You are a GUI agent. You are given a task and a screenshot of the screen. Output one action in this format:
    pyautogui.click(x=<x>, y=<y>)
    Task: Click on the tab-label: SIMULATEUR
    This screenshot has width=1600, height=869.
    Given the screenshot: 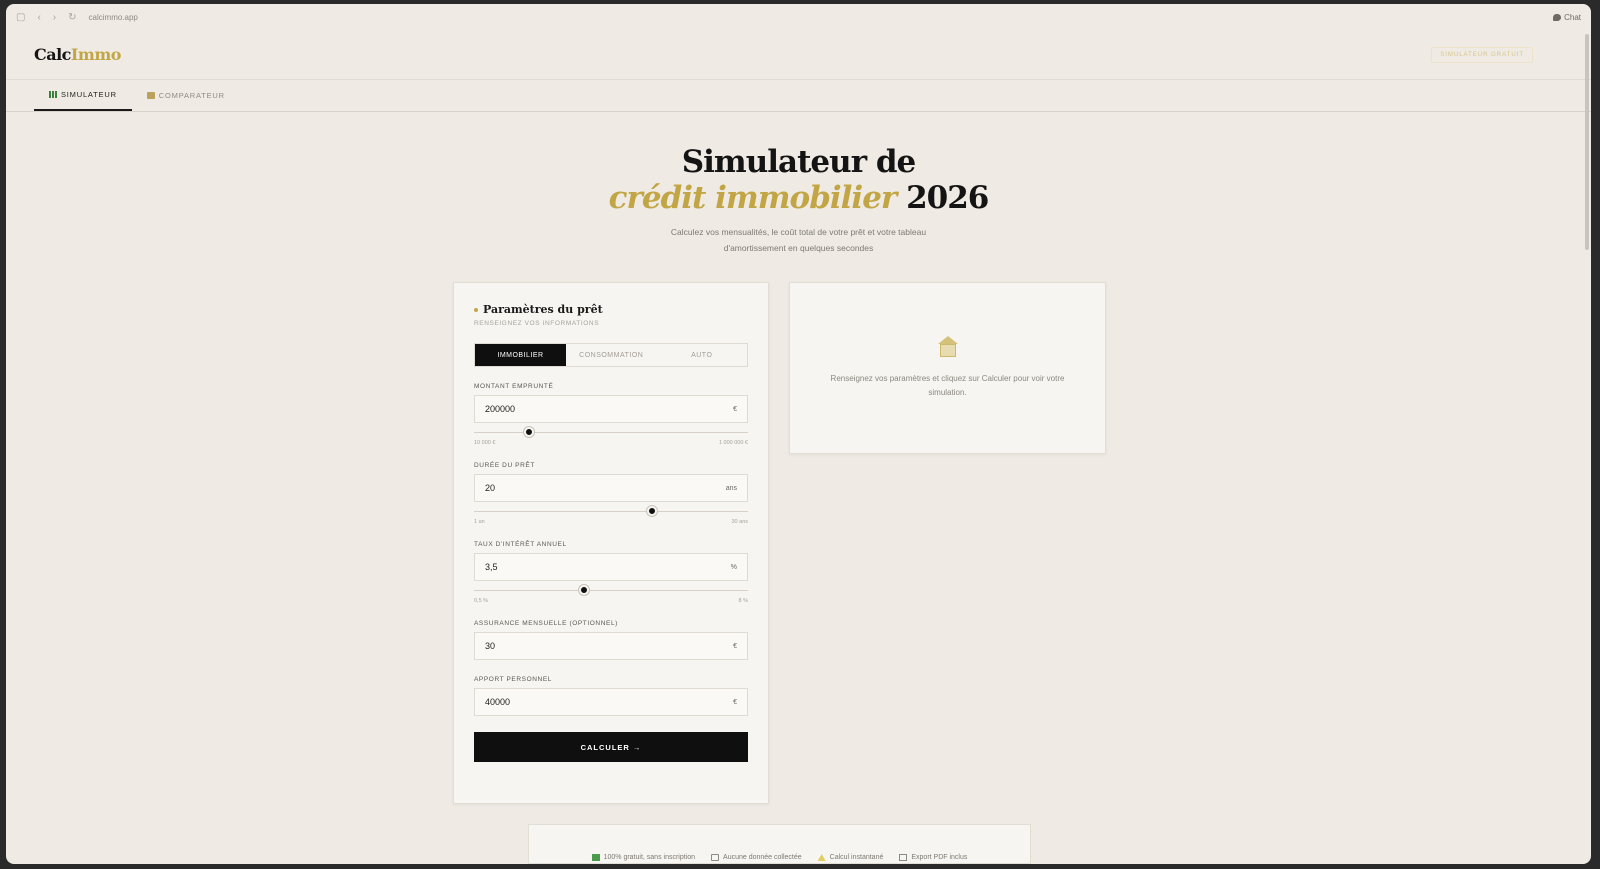 What is the action you would take?
    pyautogui.click(x=89, y=94)
    